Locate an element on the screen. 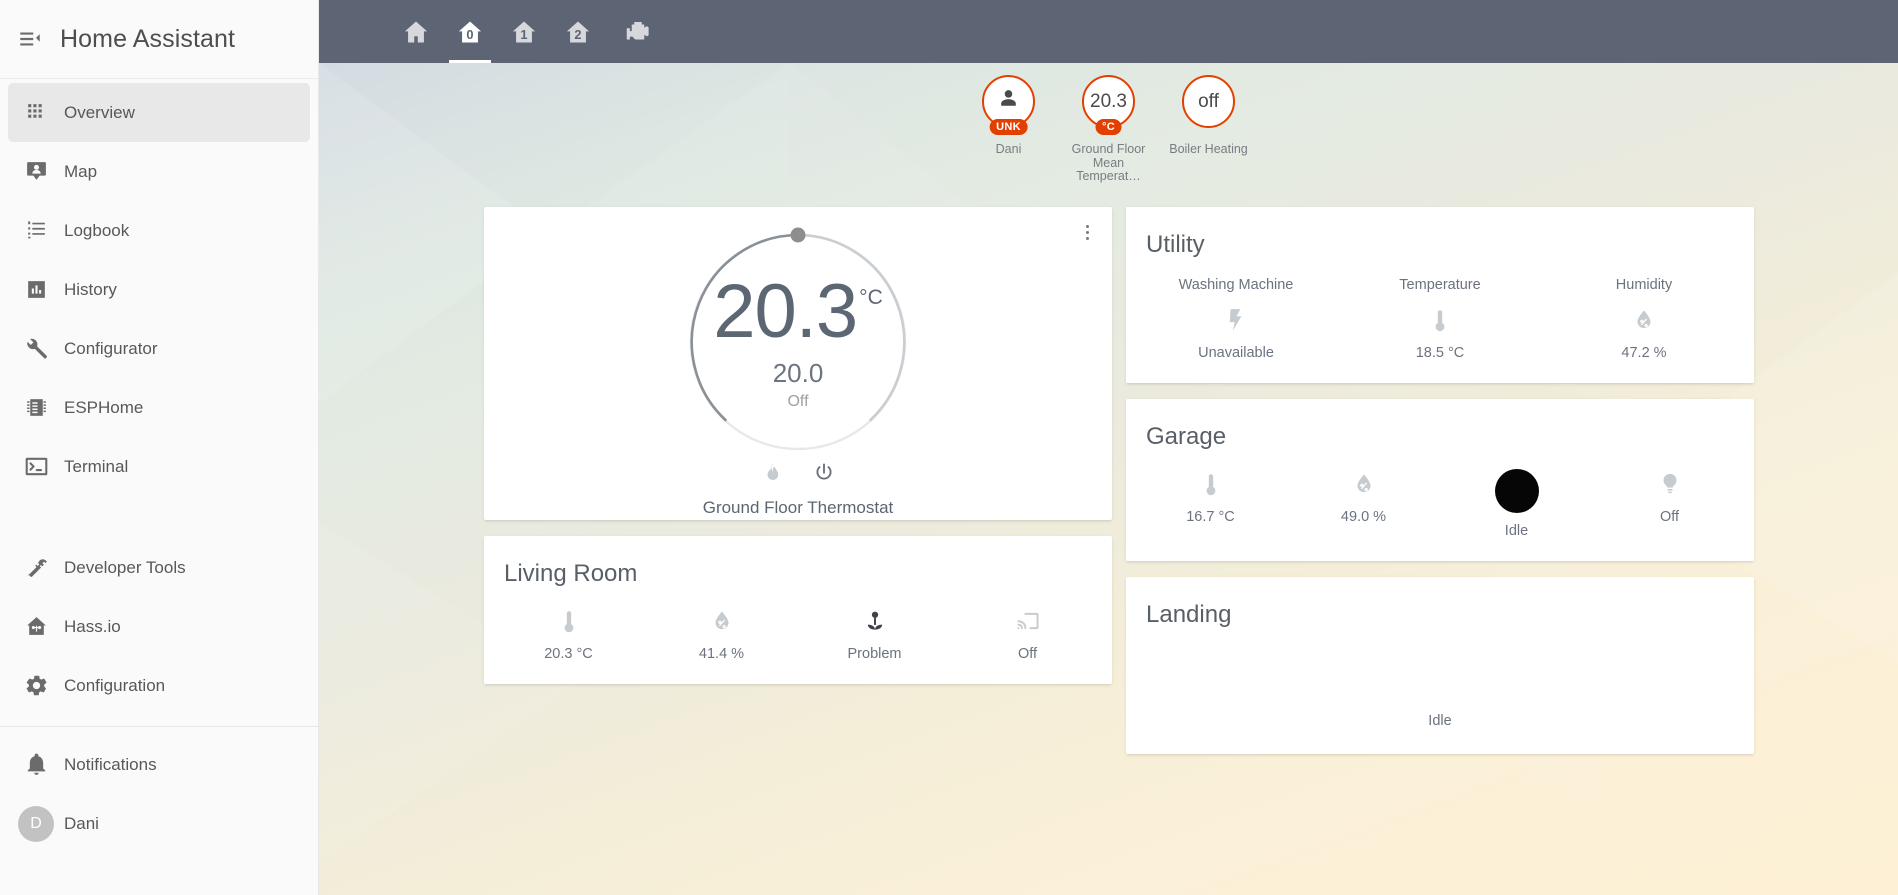  sidebar-item-terminal: Terminal is located at coordinates (159, 466).